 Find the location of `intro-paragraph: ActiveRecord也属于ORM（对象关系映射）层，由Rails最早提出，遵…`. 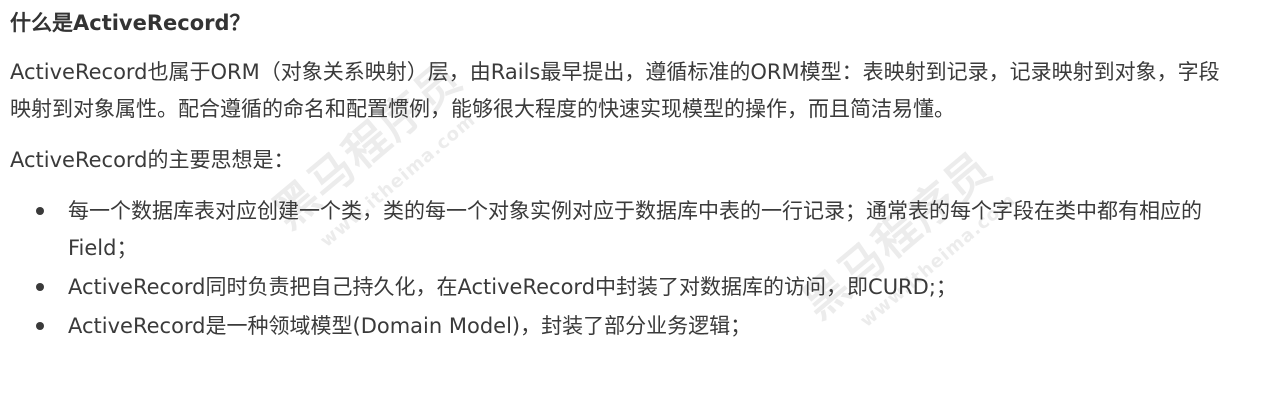

intro-paragraph: ActiveRecord也属于ORM（对象关系映射）层，由Rails最早提出，遵… is located at coordinates (615, 90).